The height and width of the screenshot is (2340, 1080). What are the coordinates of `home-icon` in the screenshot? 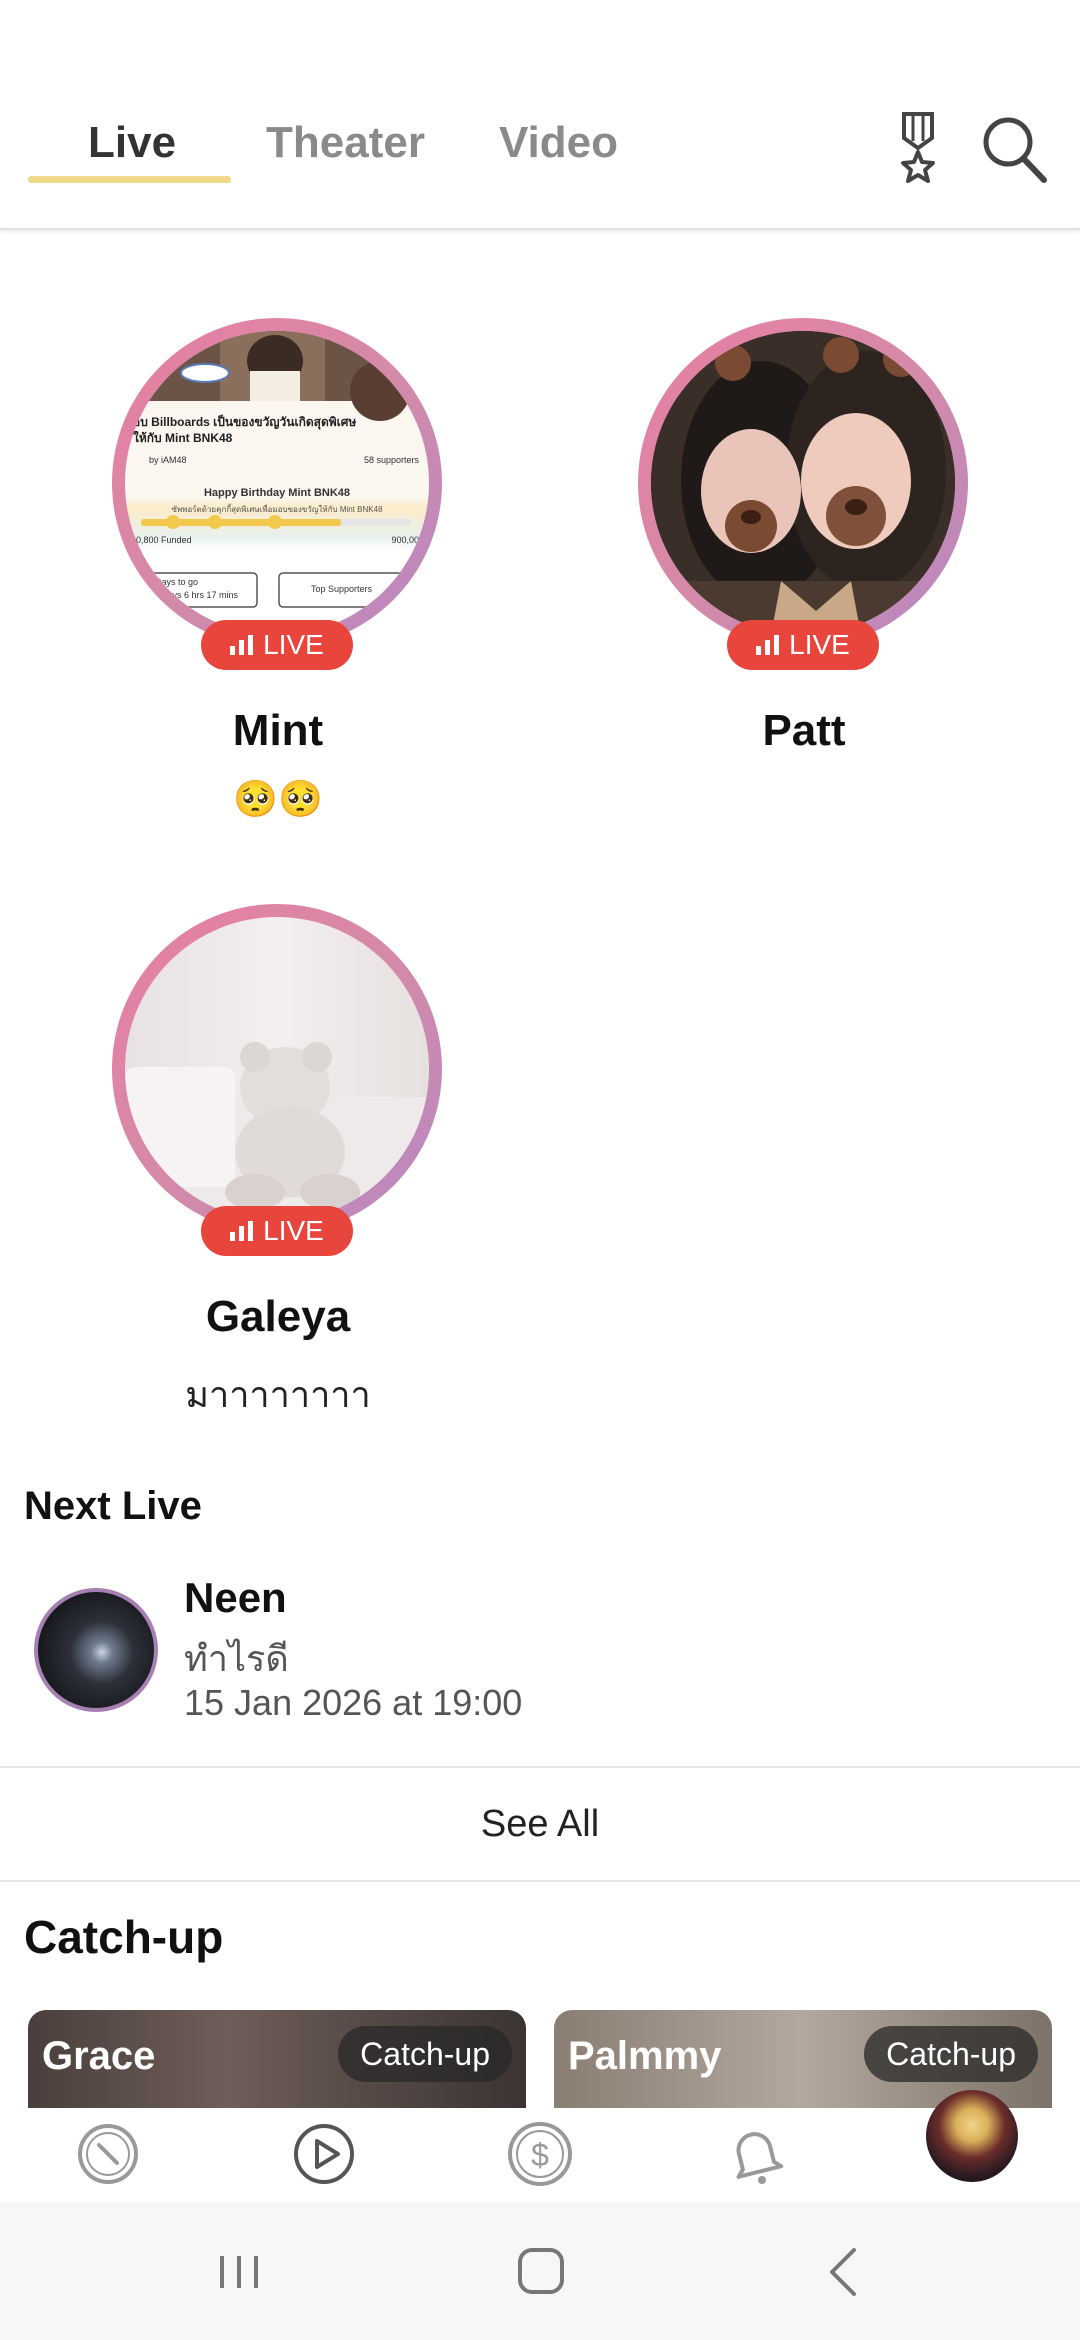 It's located at (541, 2272).